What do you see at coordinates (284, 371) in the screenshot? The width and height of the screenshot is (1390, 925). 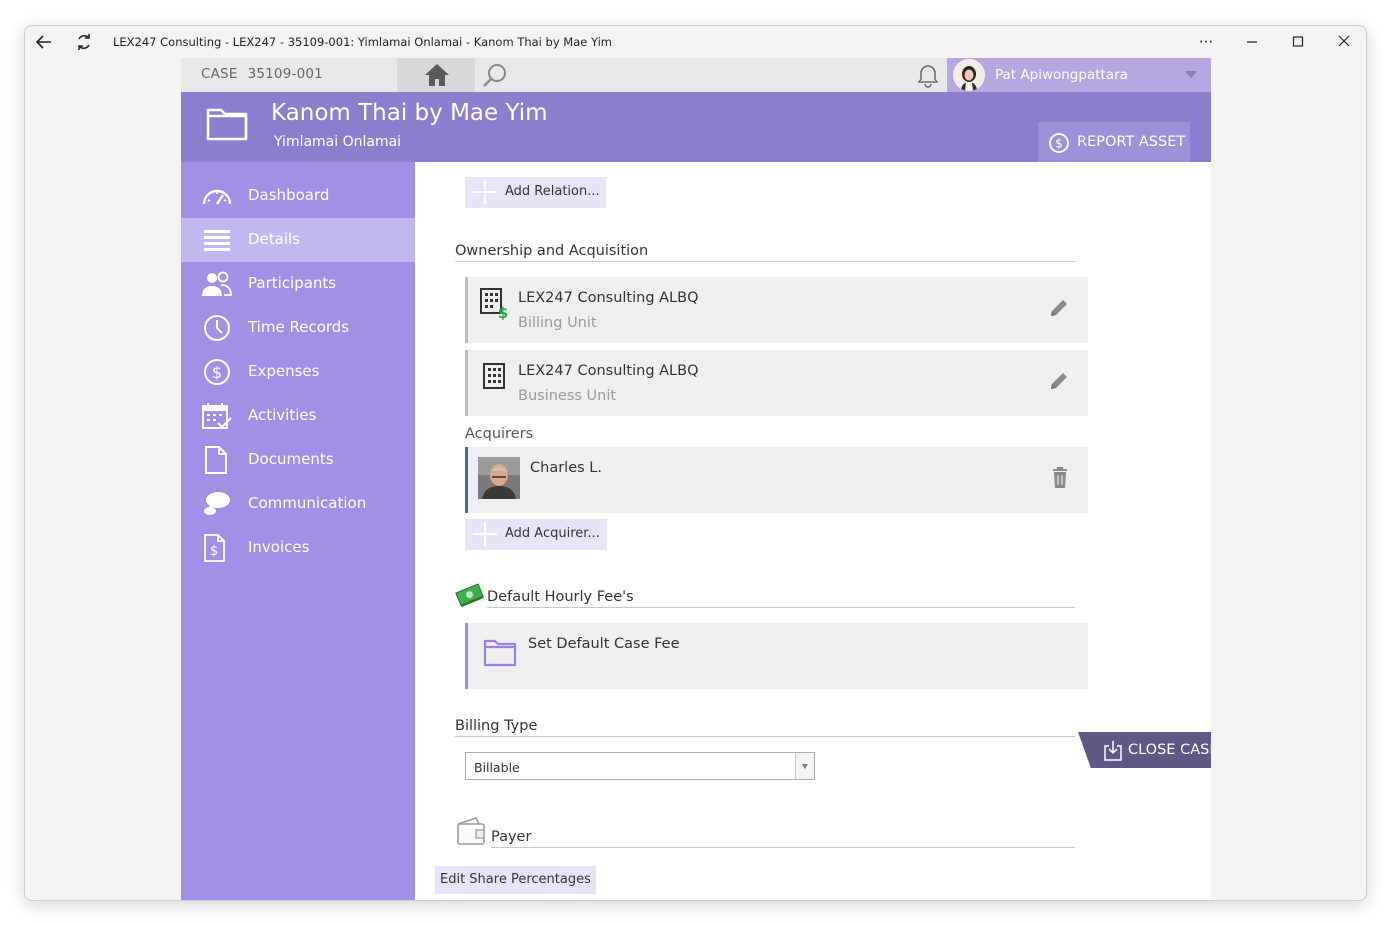 I see `sidebar-item-label: Expenses` at bounding box center [284, 371].